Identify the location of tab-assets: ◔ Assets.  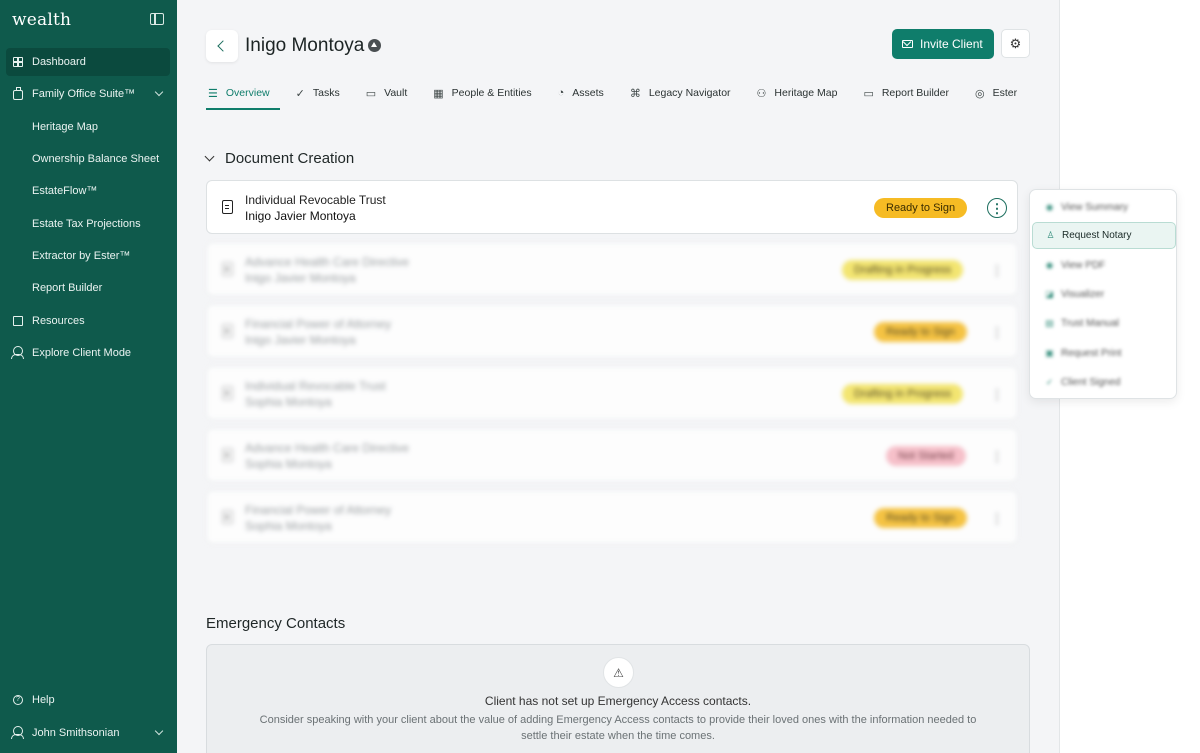
(581, 93).